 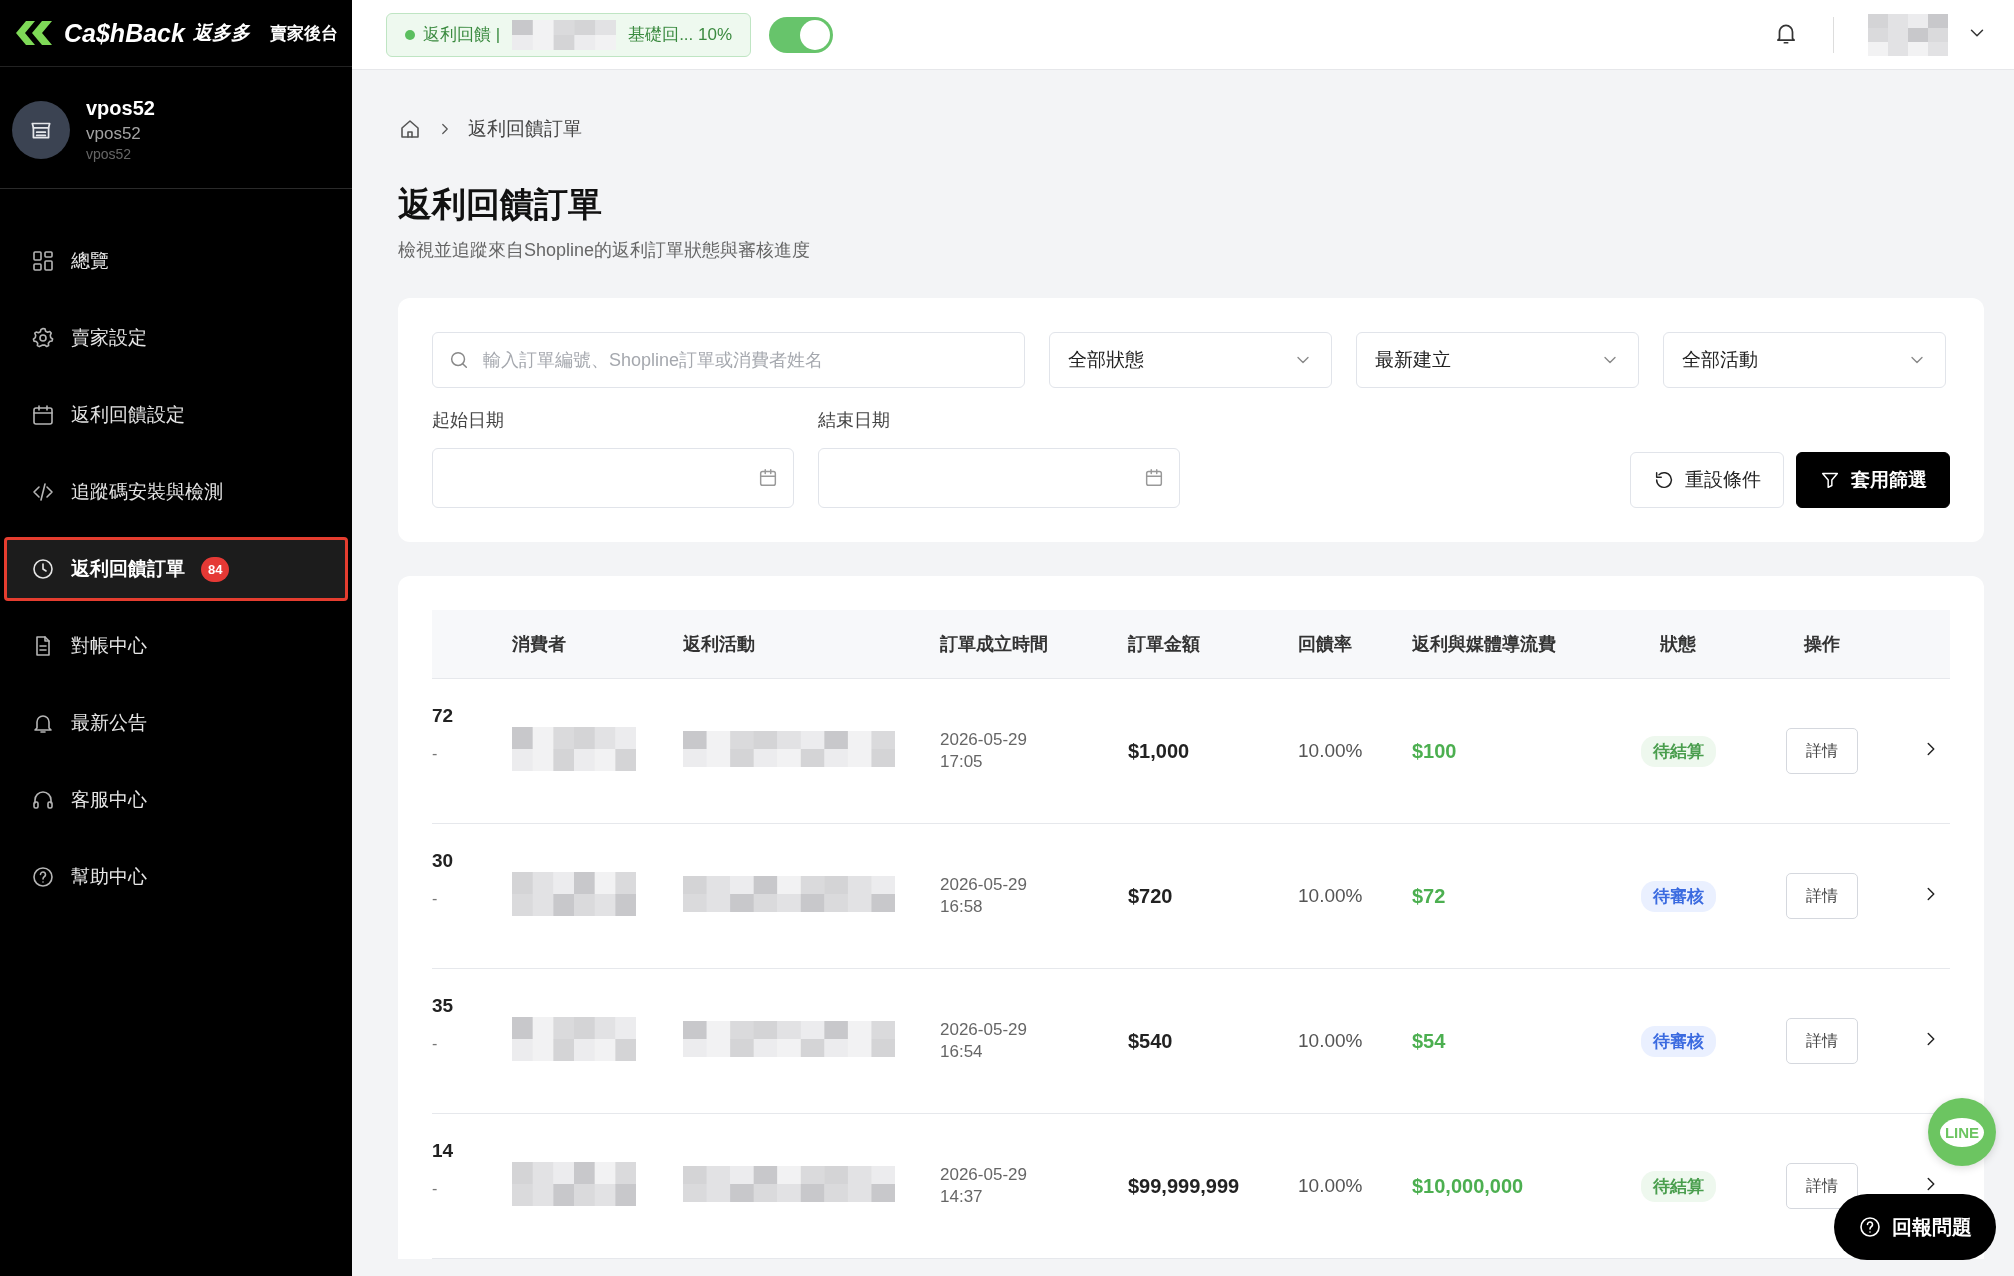 I want to click on clock-icon, so click(x=43, y=569).